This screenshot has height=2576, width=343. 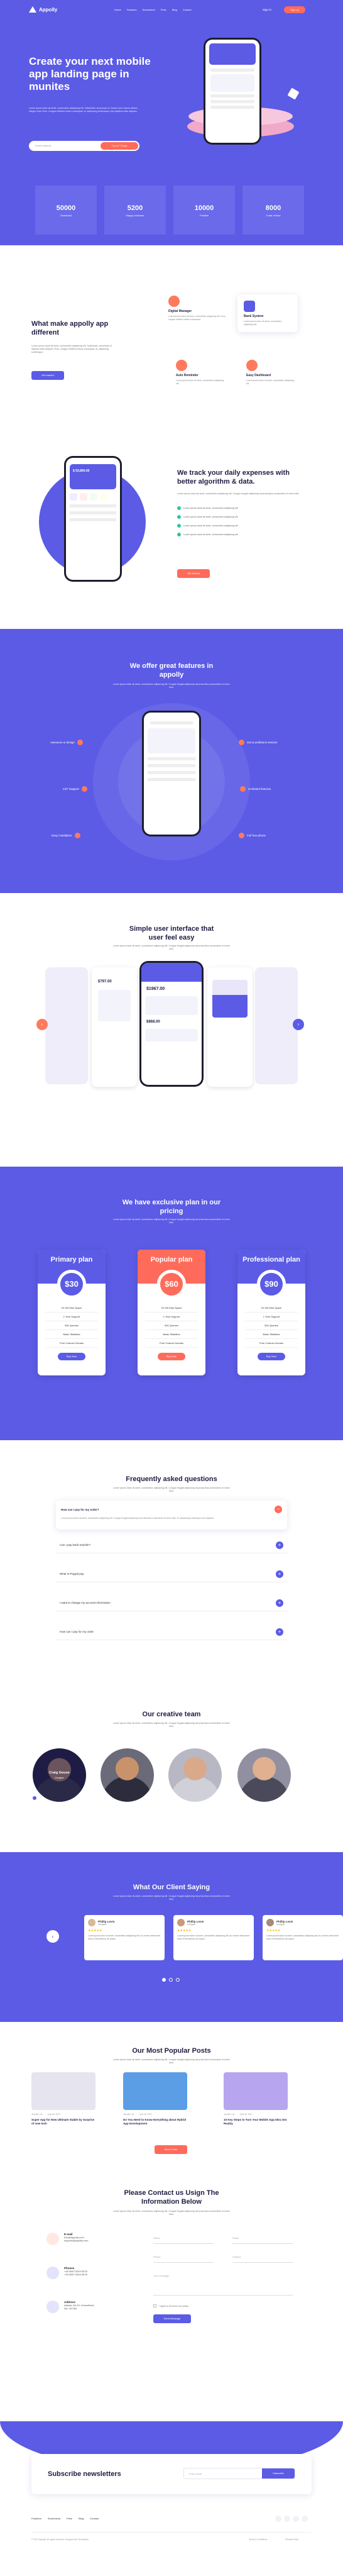 I want to click on check-icon, so click(x=179, y=508).